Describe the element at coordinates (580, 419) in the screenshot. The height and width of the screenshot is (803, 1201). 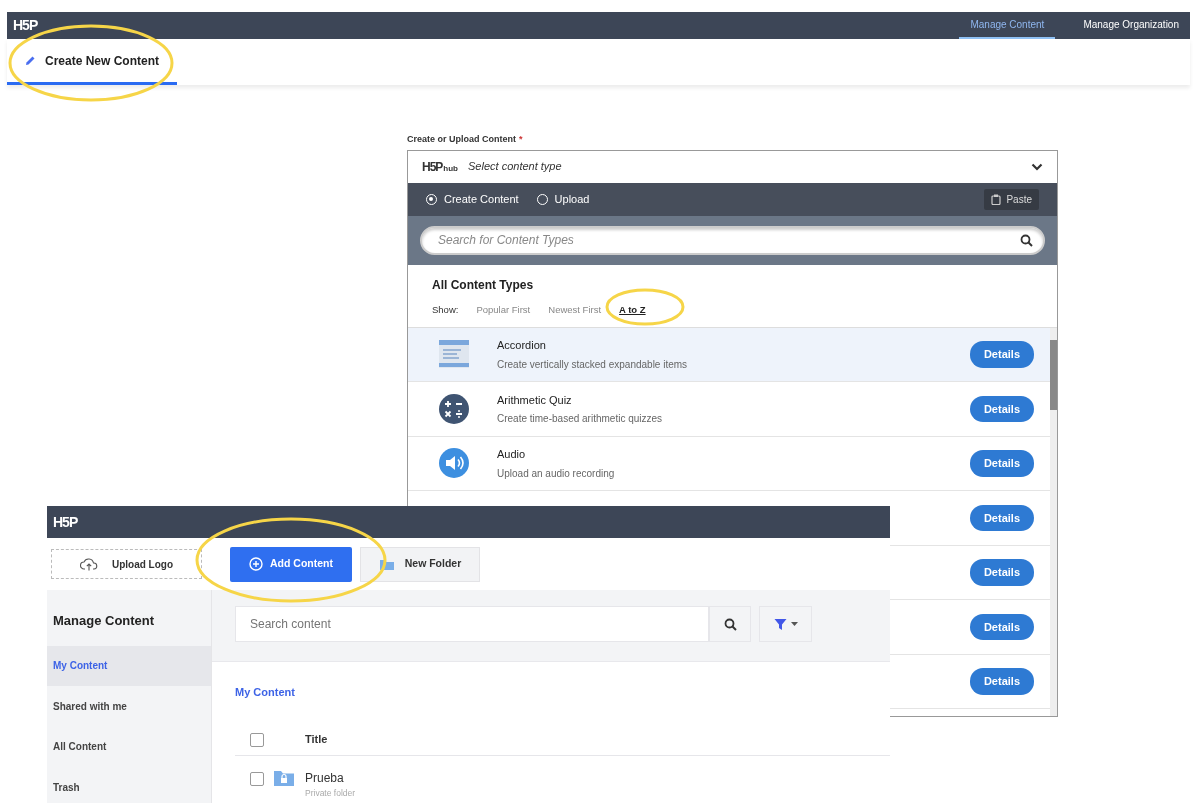
I see `item-description: Create time-based arithmetic quizzes` at that location.